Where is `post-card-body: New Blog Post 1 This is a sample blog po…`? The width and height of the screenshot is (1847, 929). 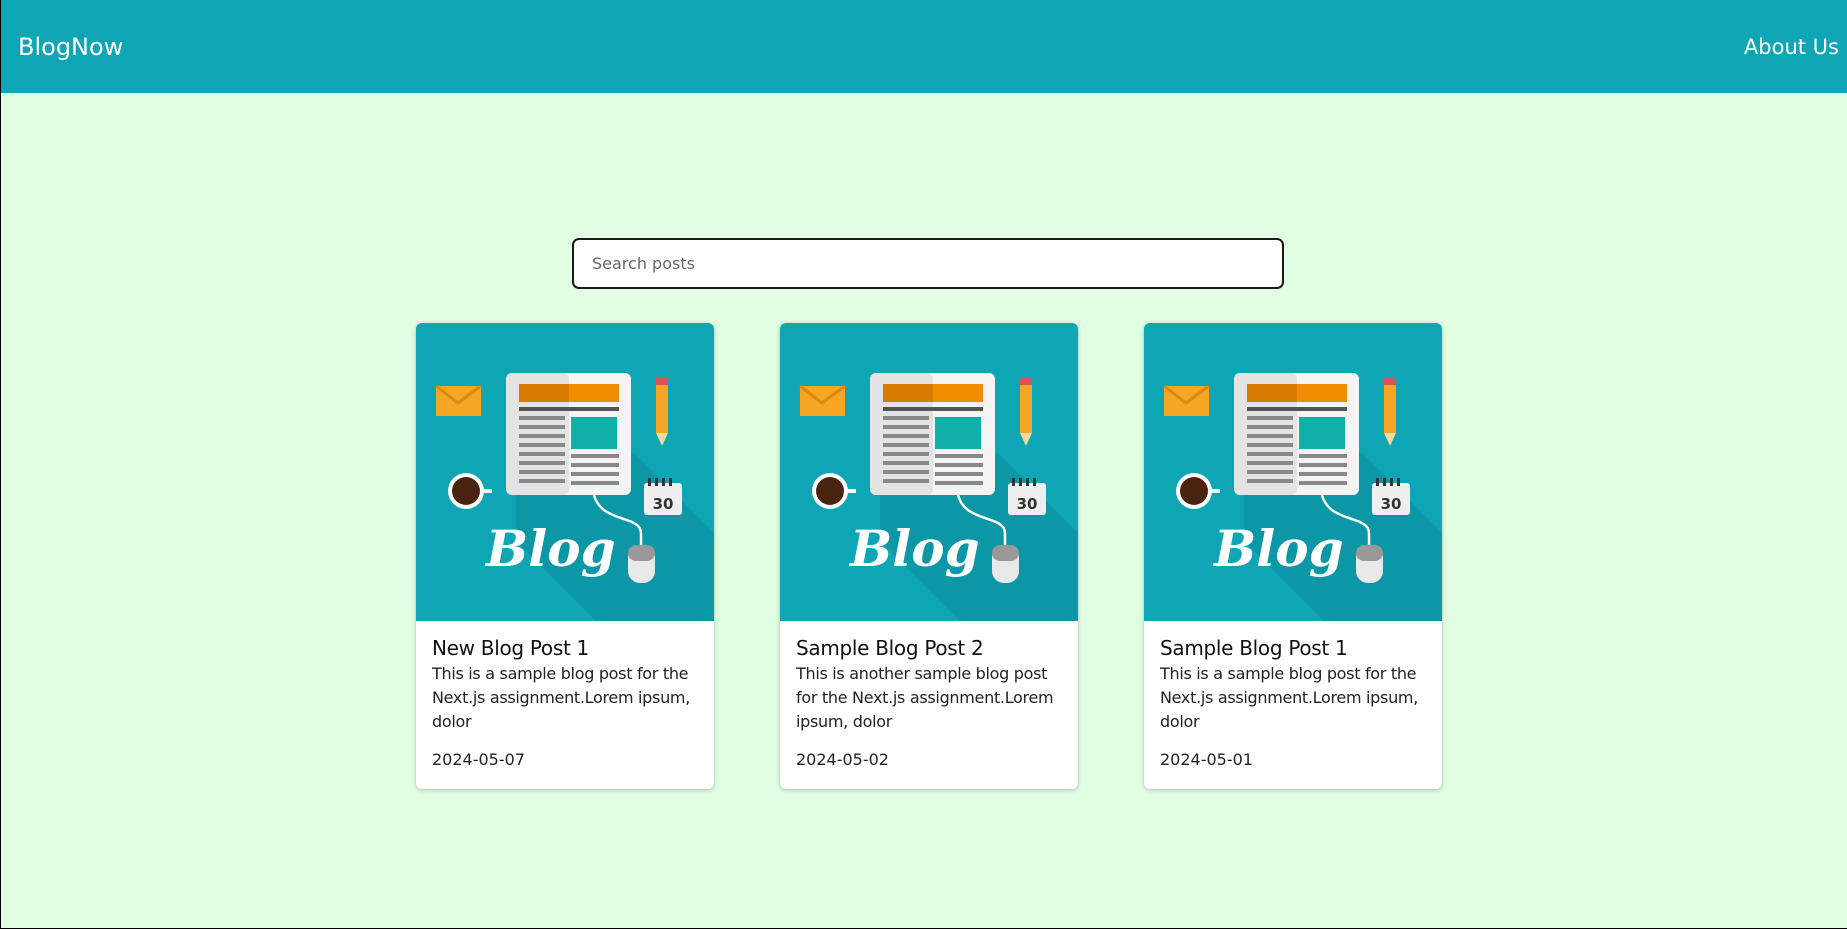
post-card-body: New Blog Post 1 This is a sample blog po… is located at coordinates (565, 695).